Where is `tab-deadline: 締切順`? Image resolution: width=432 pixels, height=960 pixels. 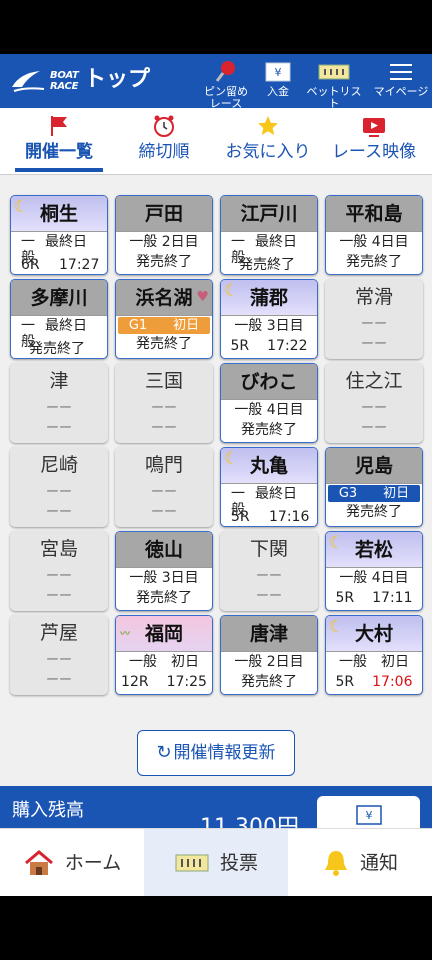 tab-deadline: 締切順 is located at coordinates (164, 141).